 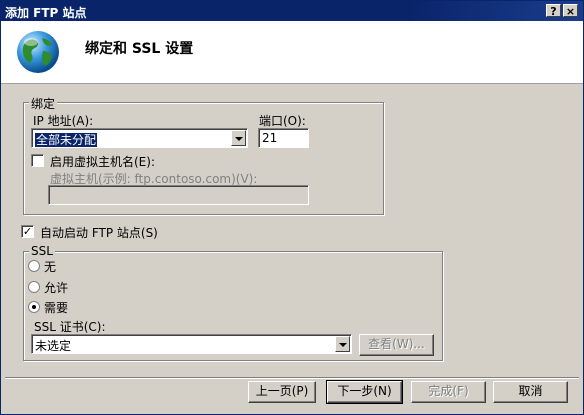 I want to click on prev-button: 上一页(P), so click(x=282, y=392).